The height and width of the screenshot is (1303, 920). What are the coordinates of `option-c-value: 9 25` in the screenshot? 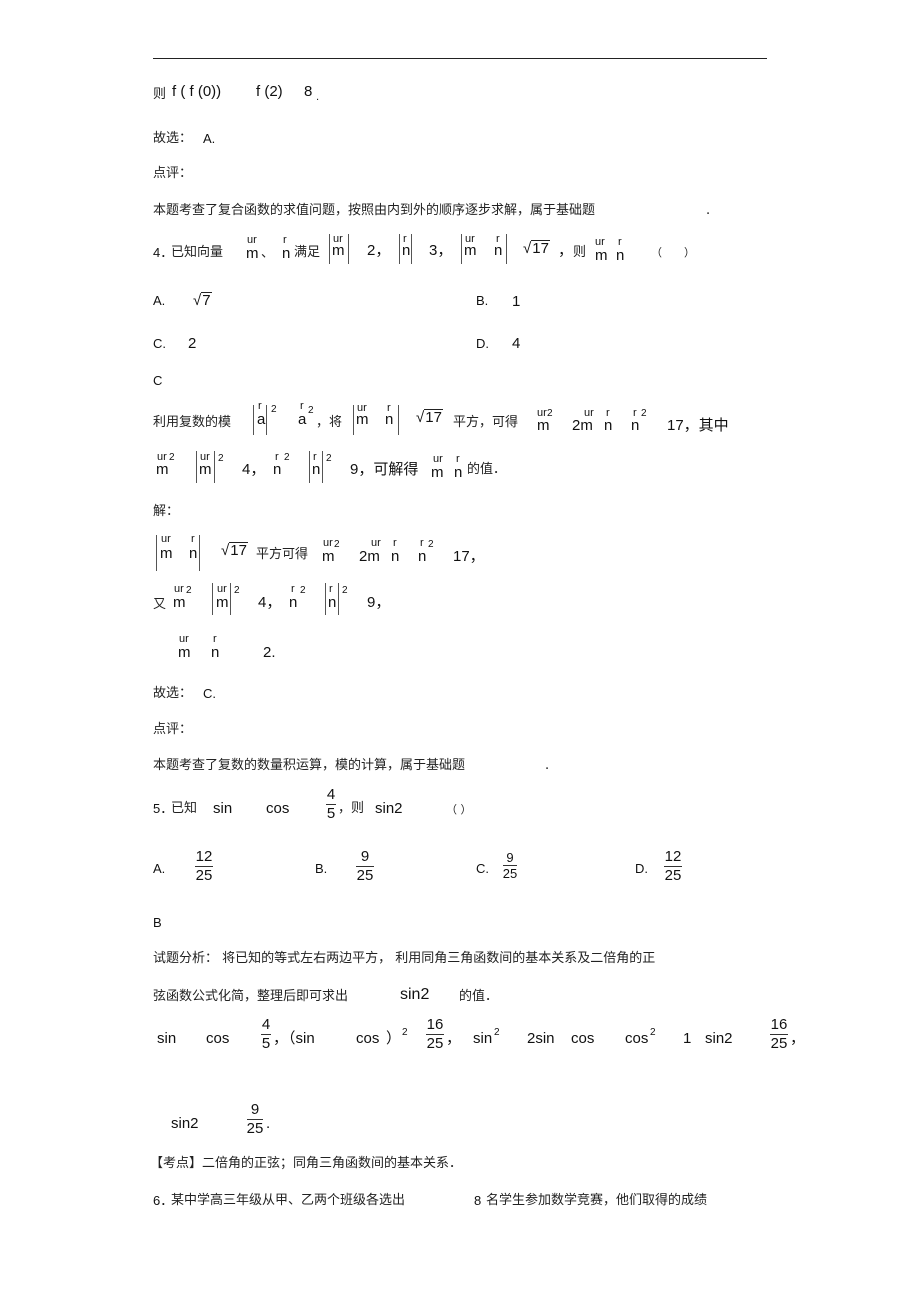 It's located at (510, 865).